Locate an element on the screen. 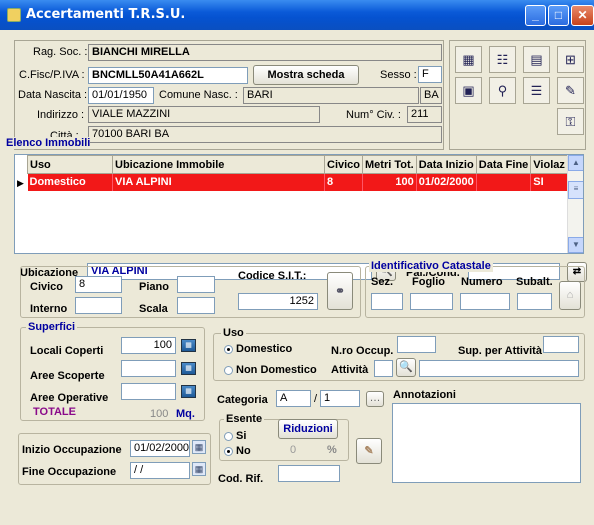 The image size is (594, 525). sup-attivita-field is located at coordinates (561, 344).